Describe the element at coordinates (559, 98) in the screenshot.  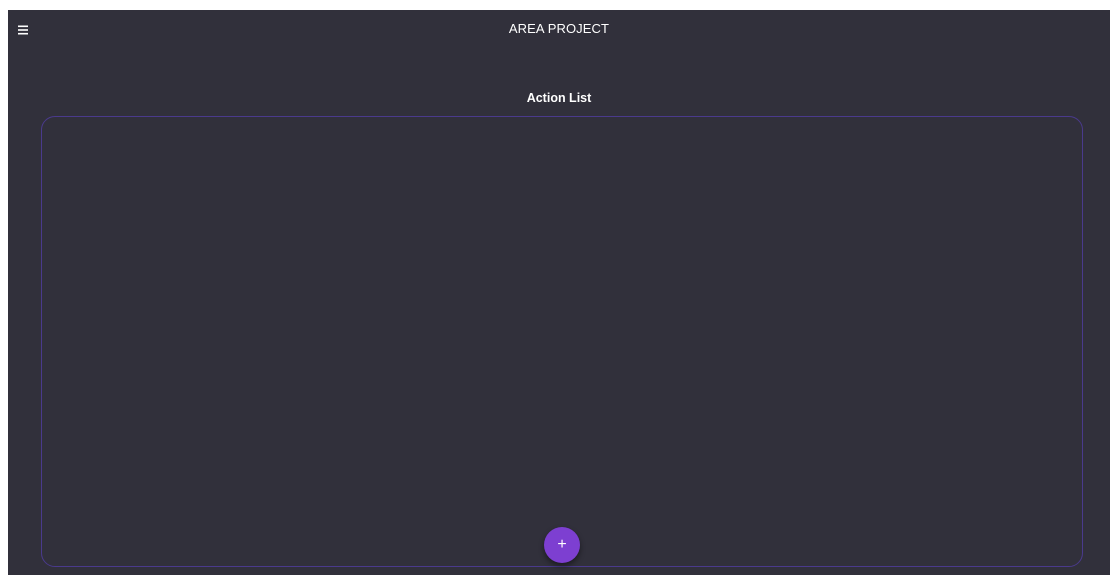
I see `action-list-title: Action List` at that location.